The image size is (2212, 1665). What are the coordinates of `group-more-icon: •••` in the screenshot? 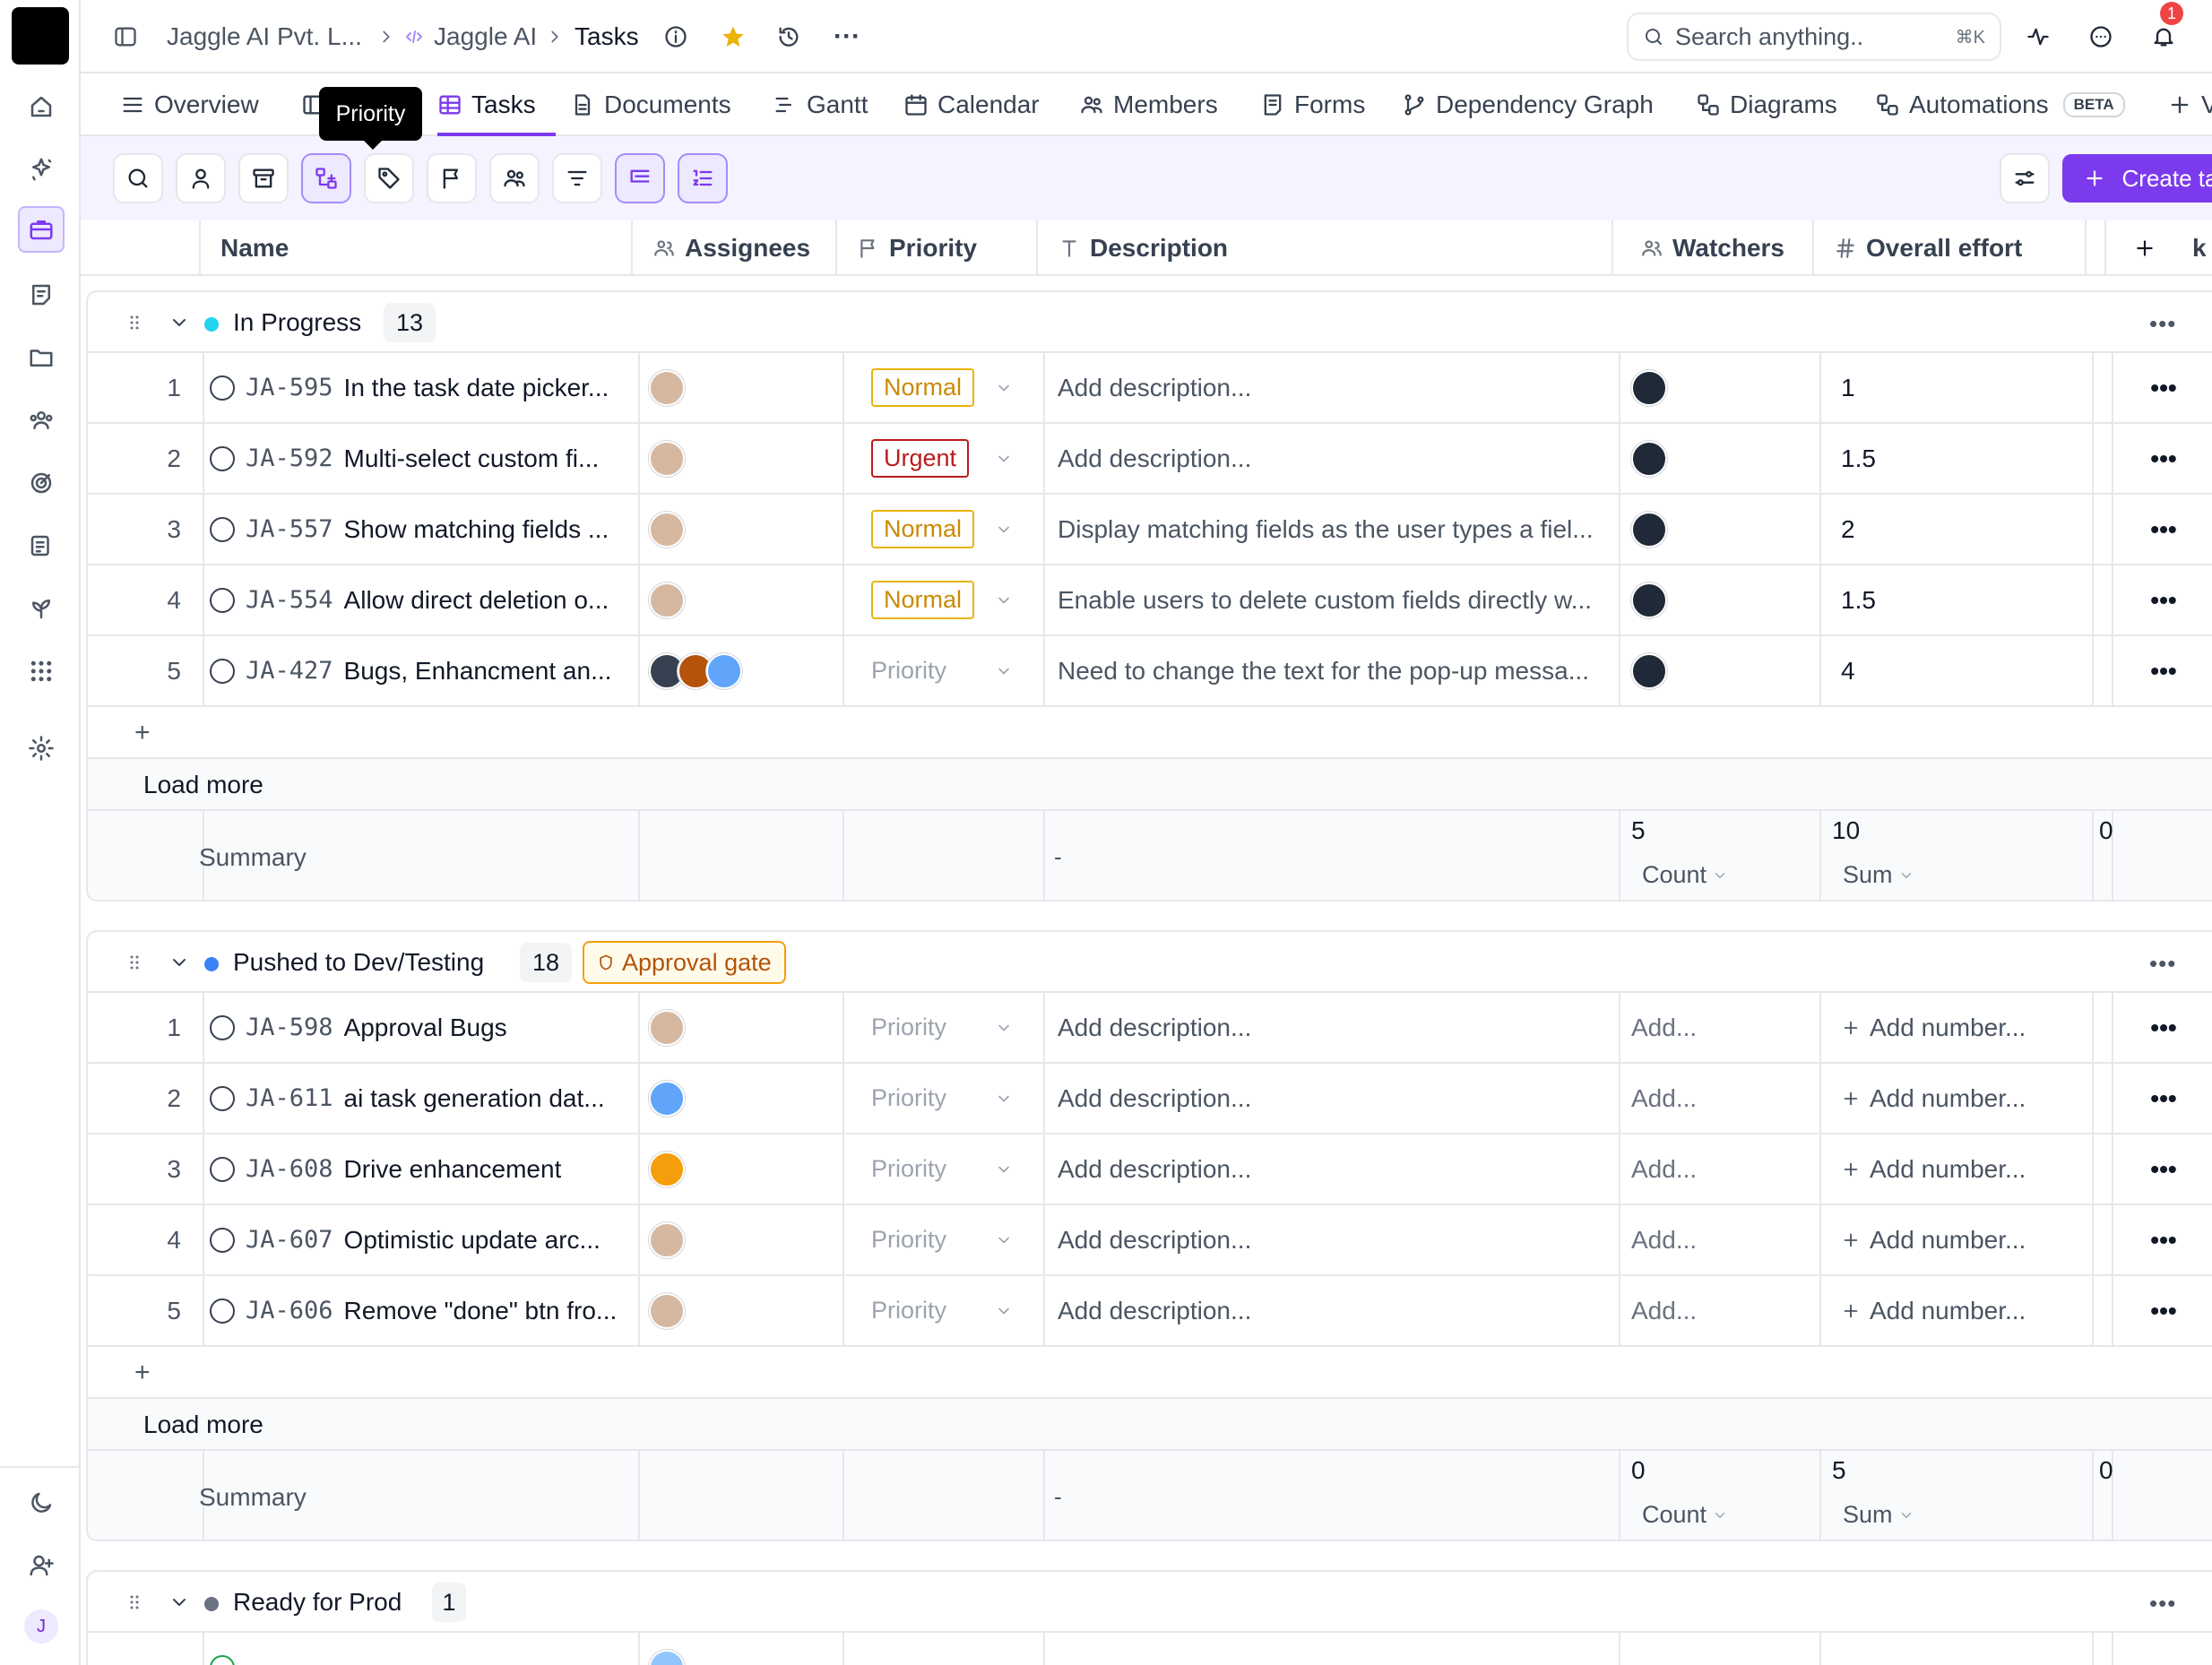 It's located at (2162, 964).